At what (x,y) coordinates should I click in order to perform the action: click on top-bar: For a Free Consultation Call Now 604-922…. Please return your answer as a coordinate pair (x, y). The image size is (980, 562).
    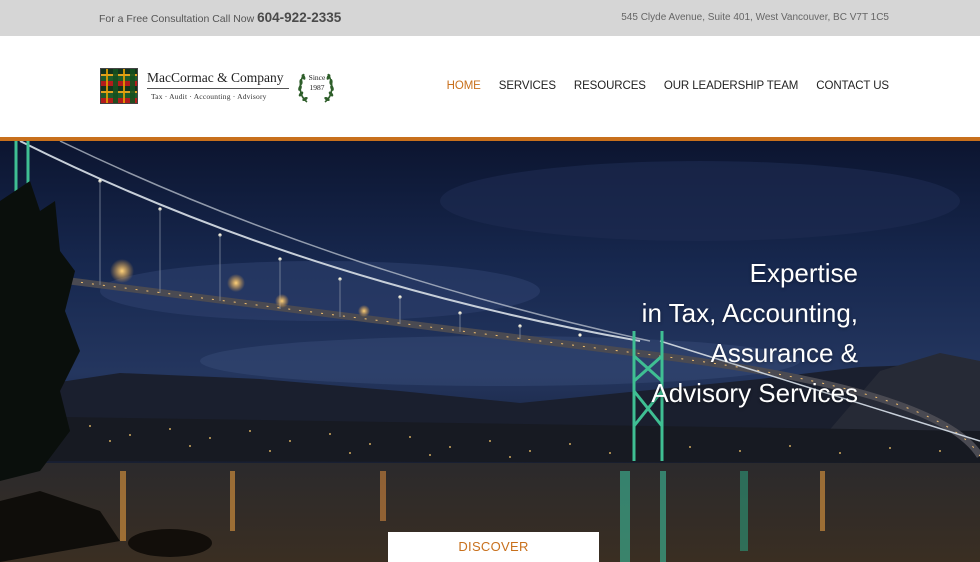
    Looking at the image, I should click on (490, 18).